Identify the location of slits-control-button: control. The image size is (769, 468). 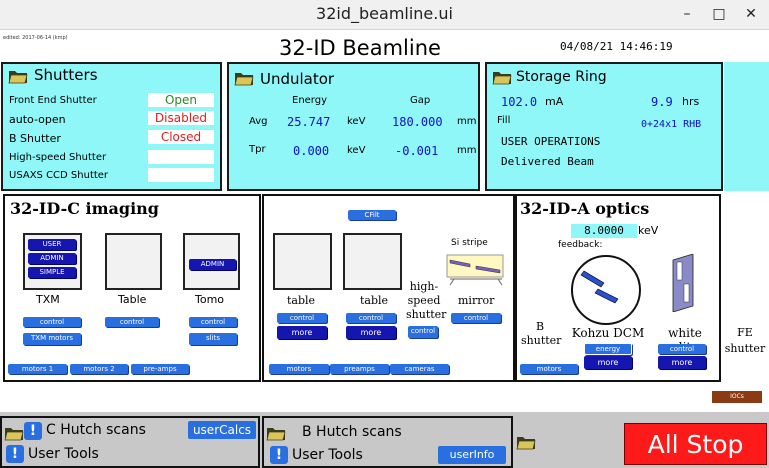
(682, 349).